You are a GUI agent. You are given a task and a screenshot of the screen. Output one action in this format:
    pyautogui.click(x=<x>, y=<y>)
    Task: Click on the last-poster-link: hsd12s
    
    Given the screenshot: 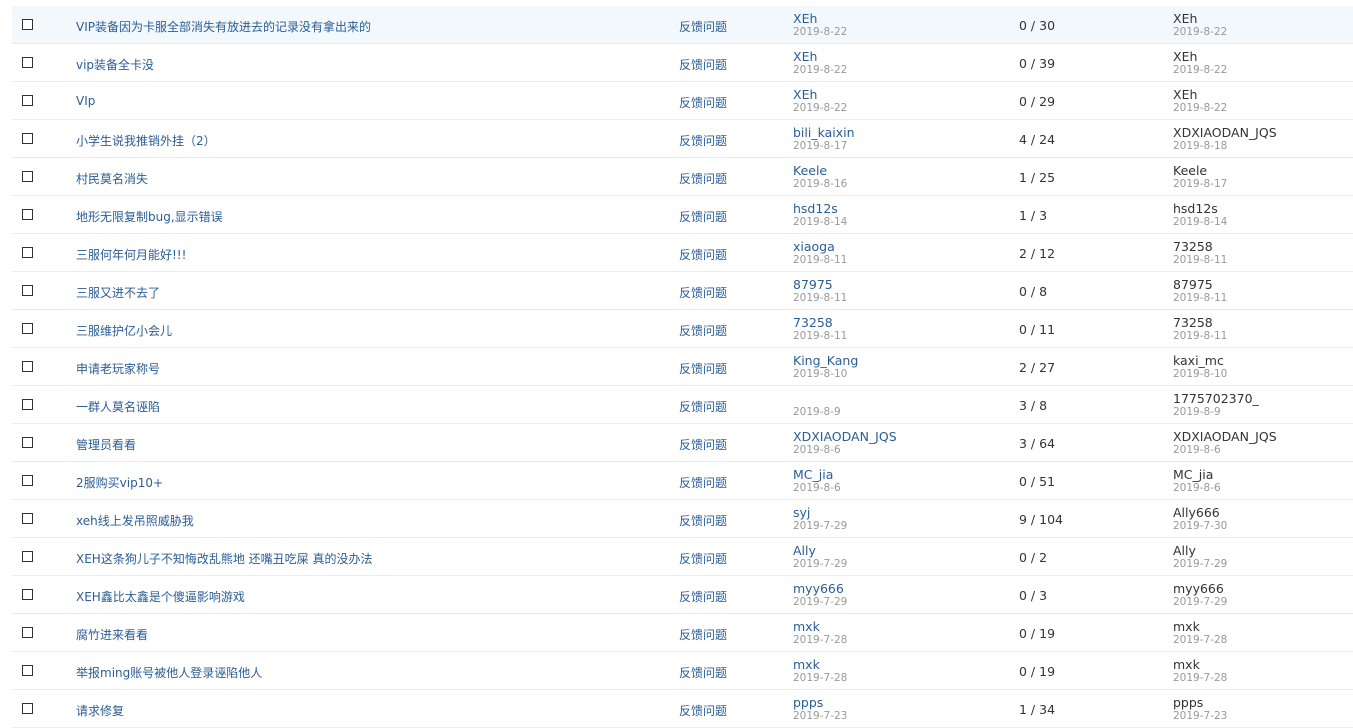 What is the action you would take?
    pyautogui.click(x=1195, y=209)
    